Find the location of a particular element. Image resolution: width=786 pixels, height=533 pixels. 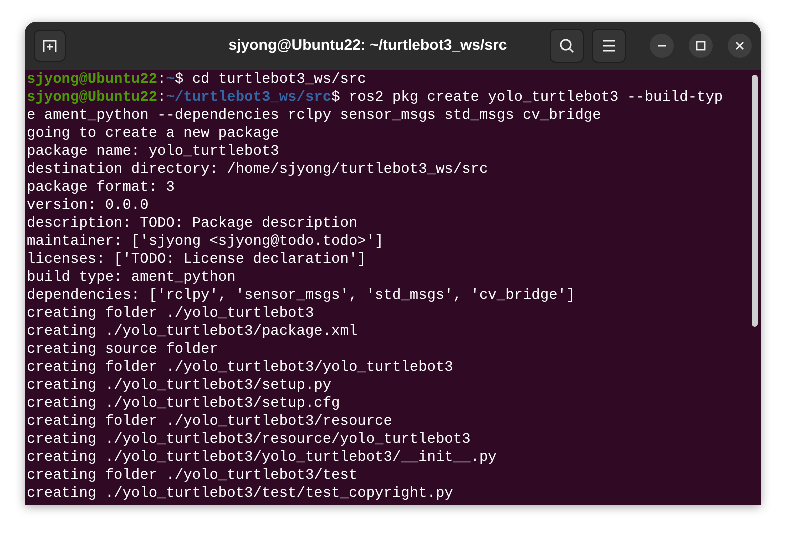

close-button is located at coordinates (740, 46).